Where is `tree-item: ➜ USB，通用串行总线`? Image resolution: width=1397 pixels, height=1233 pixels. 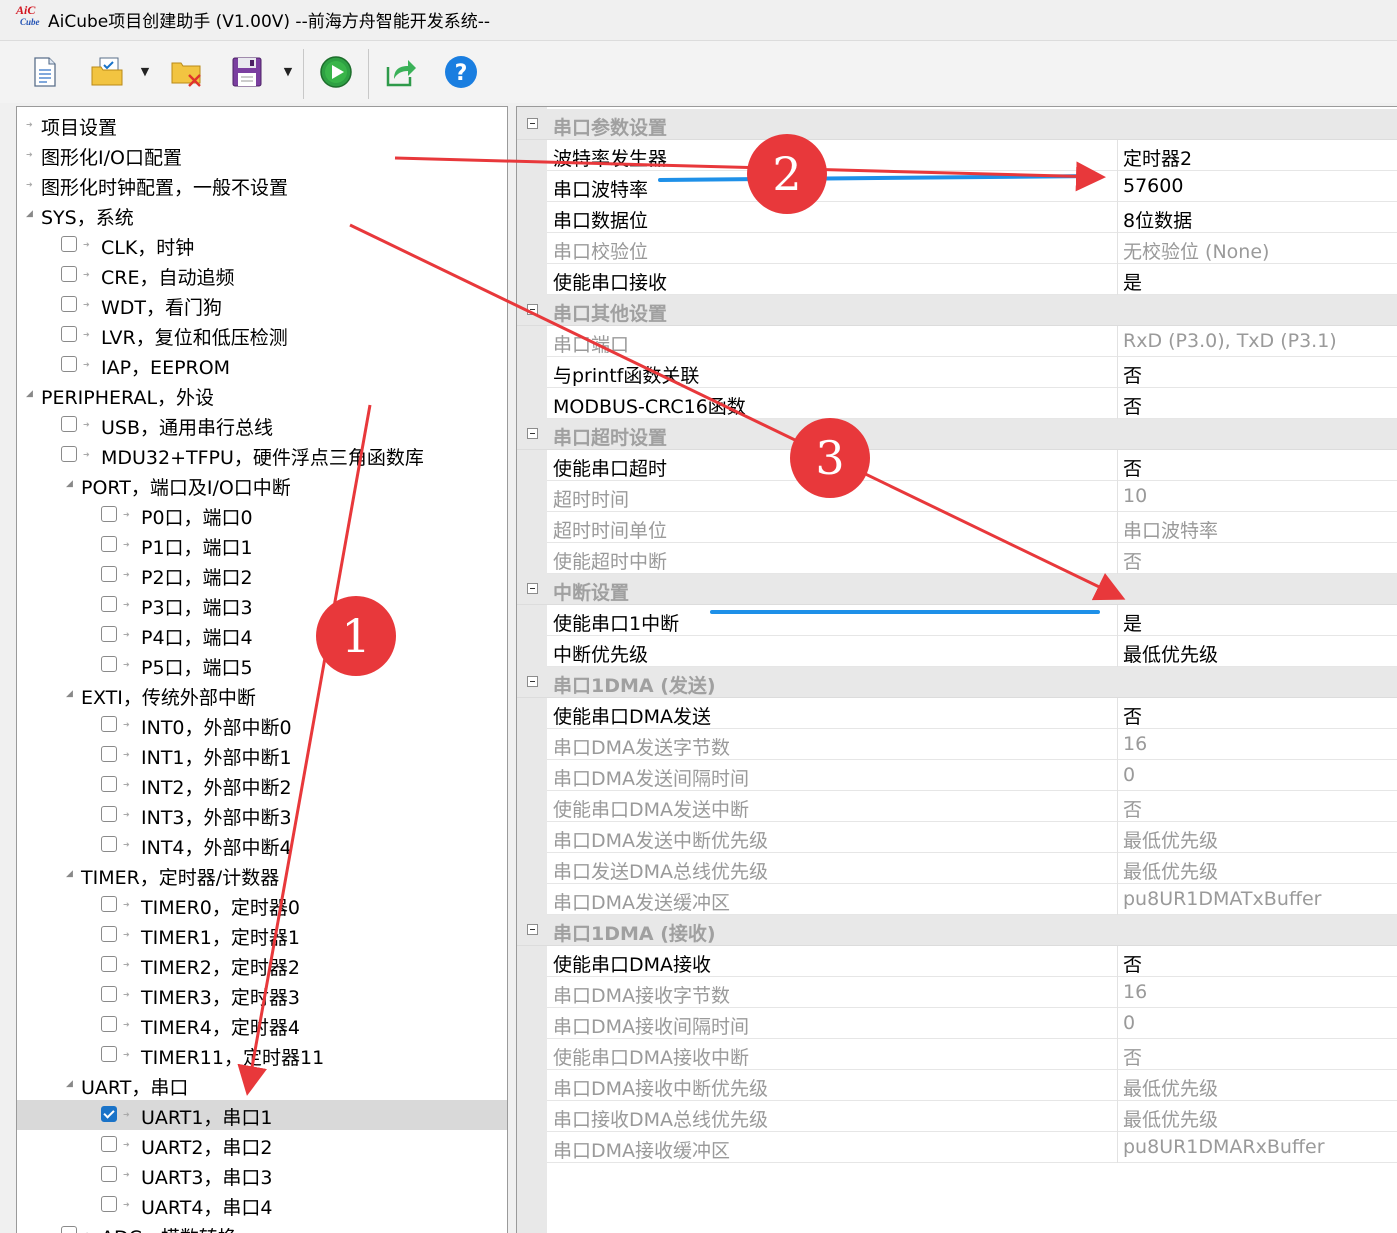
tree-item: ➜ USB，通用串行总线 is located at coordinates (262, 425).